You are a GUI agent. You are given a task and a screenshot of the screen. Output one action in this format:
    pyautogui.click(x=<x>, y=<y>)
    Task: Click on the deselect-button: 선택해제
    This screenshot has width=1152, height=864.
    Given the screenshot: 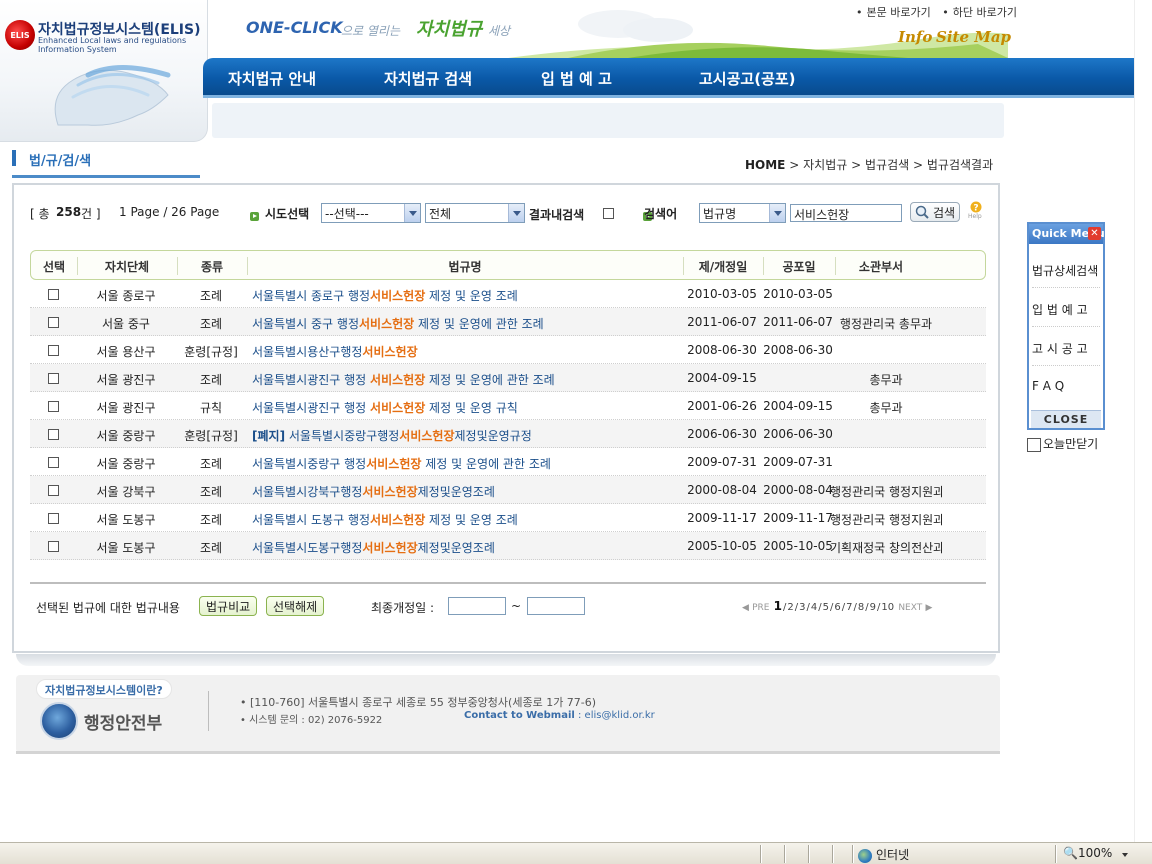 What is the action you would take?
    pyautogui.click(x=295, y=606)
    